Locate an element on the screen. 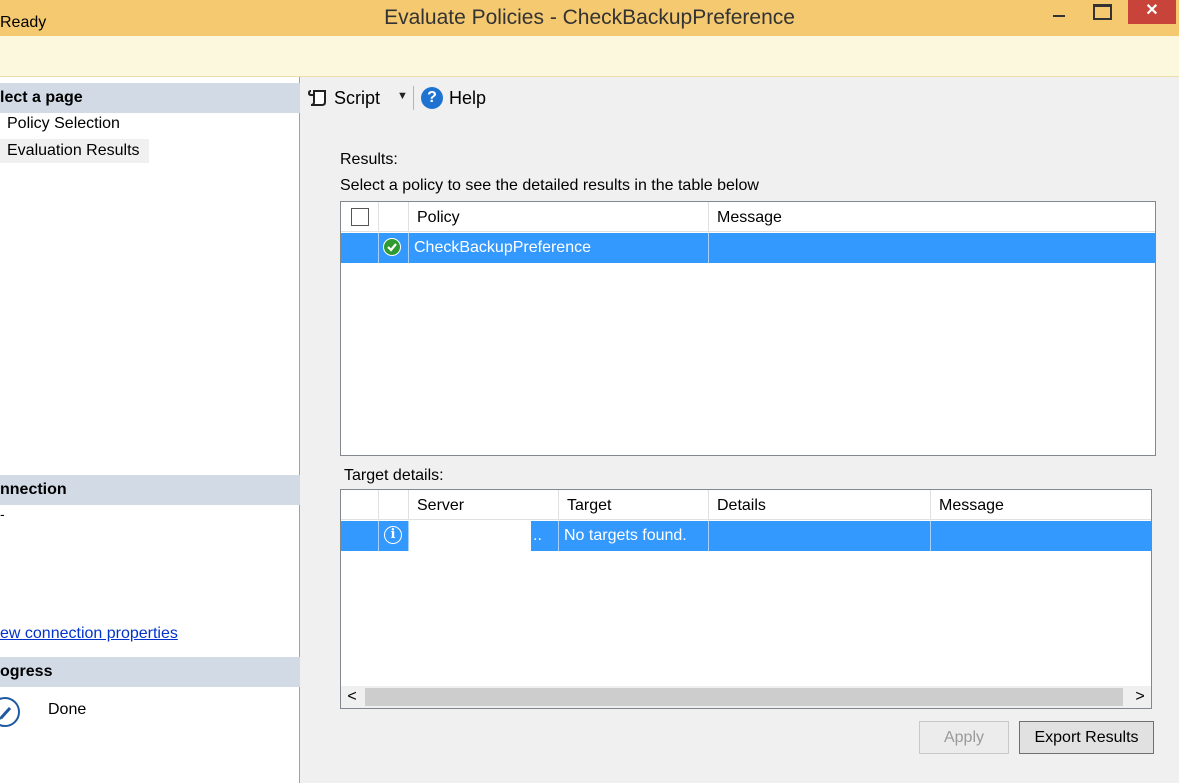 The image size is (1179, 783). status-text: Ready is located at coordinates (23, 22).